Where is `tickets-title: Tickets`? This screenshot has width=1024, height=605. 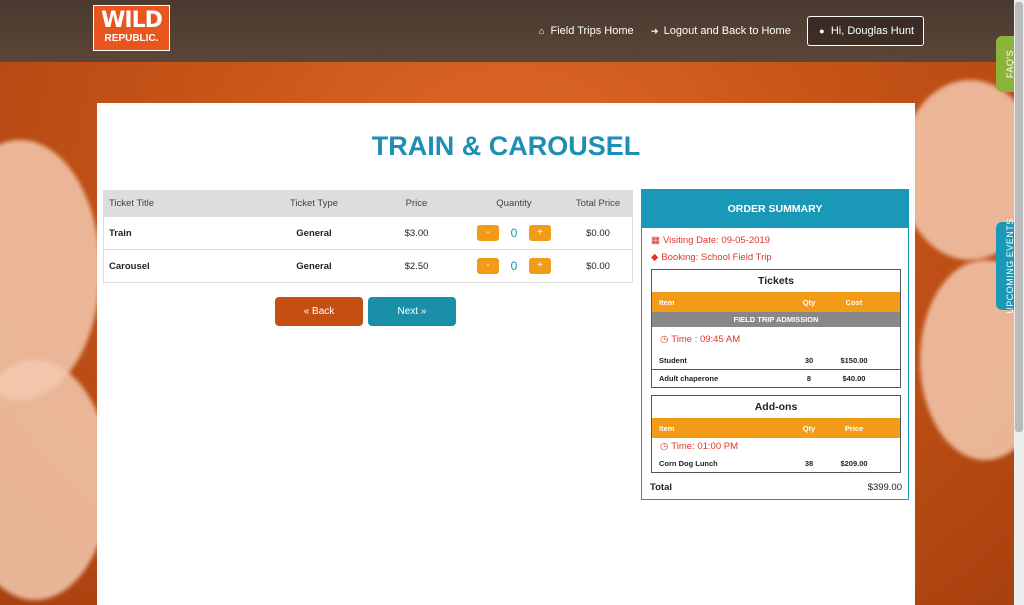
tickets-title: Tickets is located at coordinates (776, 281).